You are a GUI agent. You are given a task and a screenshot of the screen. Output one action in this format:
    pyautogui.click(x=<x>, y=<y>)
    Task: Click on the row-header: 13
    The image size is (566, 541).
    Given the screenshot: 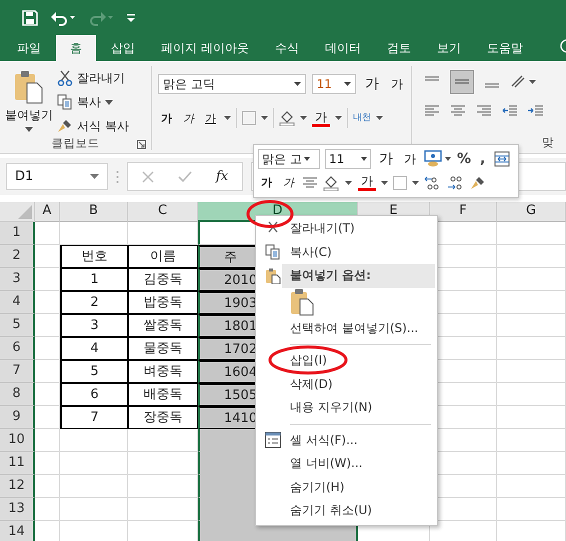 What is the action you would take?
    pyautogui.click(x=17, y=509)
    